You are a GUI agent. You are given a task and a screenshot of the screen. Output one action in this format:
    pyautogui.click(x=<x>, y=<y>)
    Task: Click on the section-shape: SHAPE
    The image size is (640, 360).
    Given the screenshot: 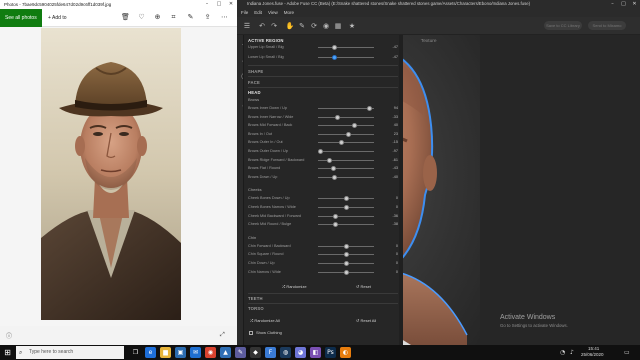 What is the action you would take?
    pyautogui.click(x=255, y=71)
    